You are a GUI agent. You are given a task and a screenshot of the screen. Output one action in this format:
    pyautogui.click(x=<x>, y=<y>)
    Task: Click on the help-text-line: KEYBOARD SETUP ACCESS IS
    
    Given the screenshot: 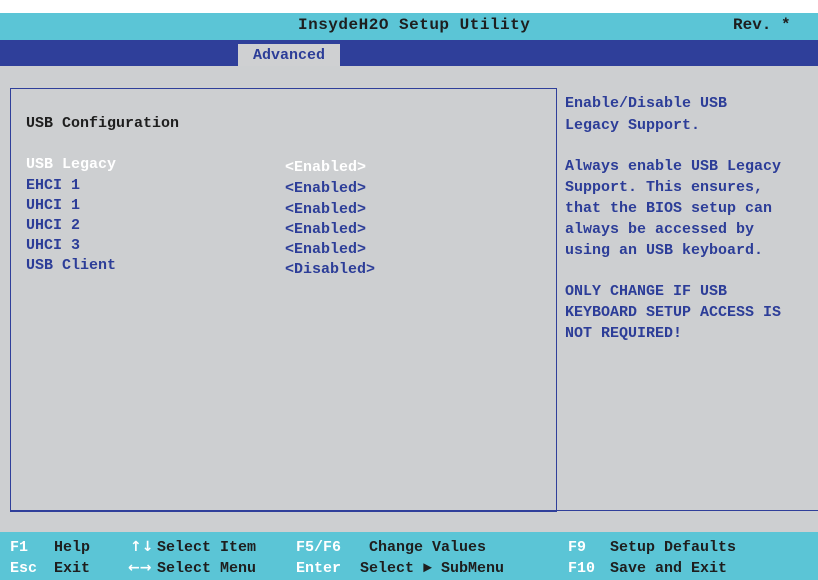 What is the action you would take?
    pyautogui.click(x=673, y=312)
    